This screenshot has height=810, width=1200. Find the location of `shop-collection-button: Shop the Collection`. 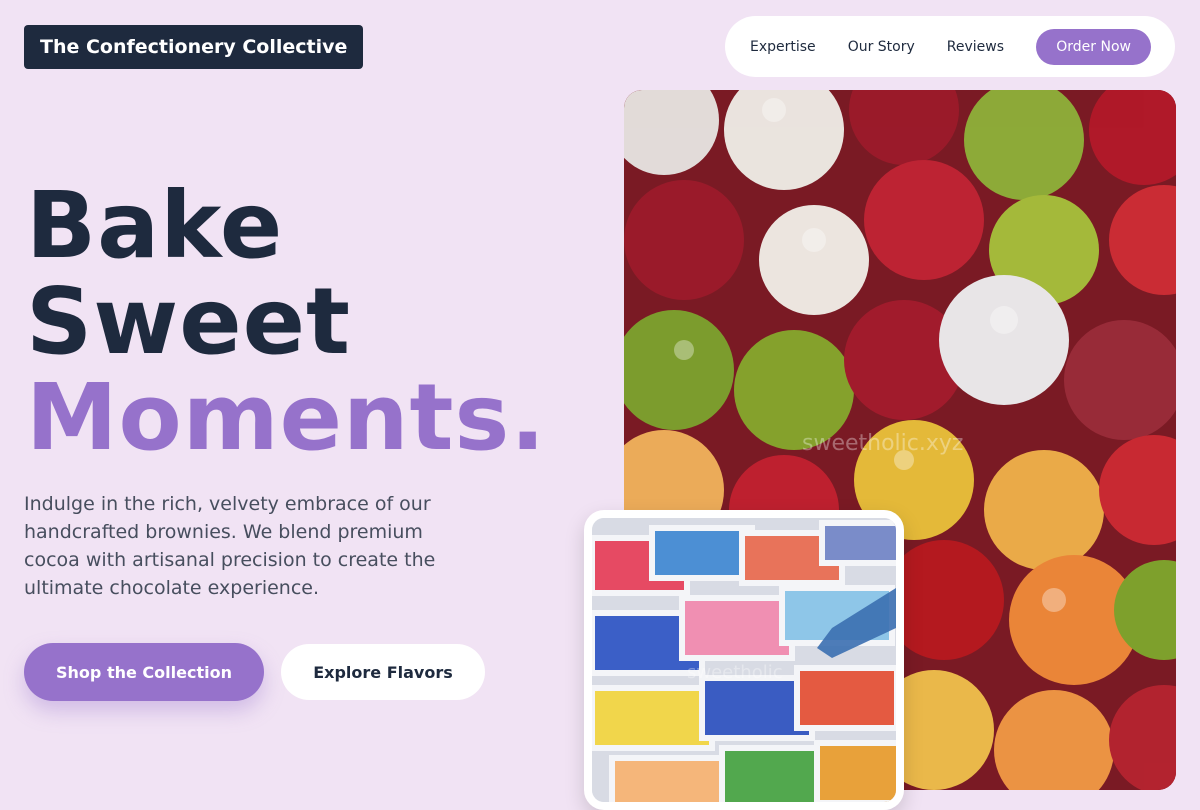

shop-collection-button: Shop the Collection is located at coordinates (144, 672).